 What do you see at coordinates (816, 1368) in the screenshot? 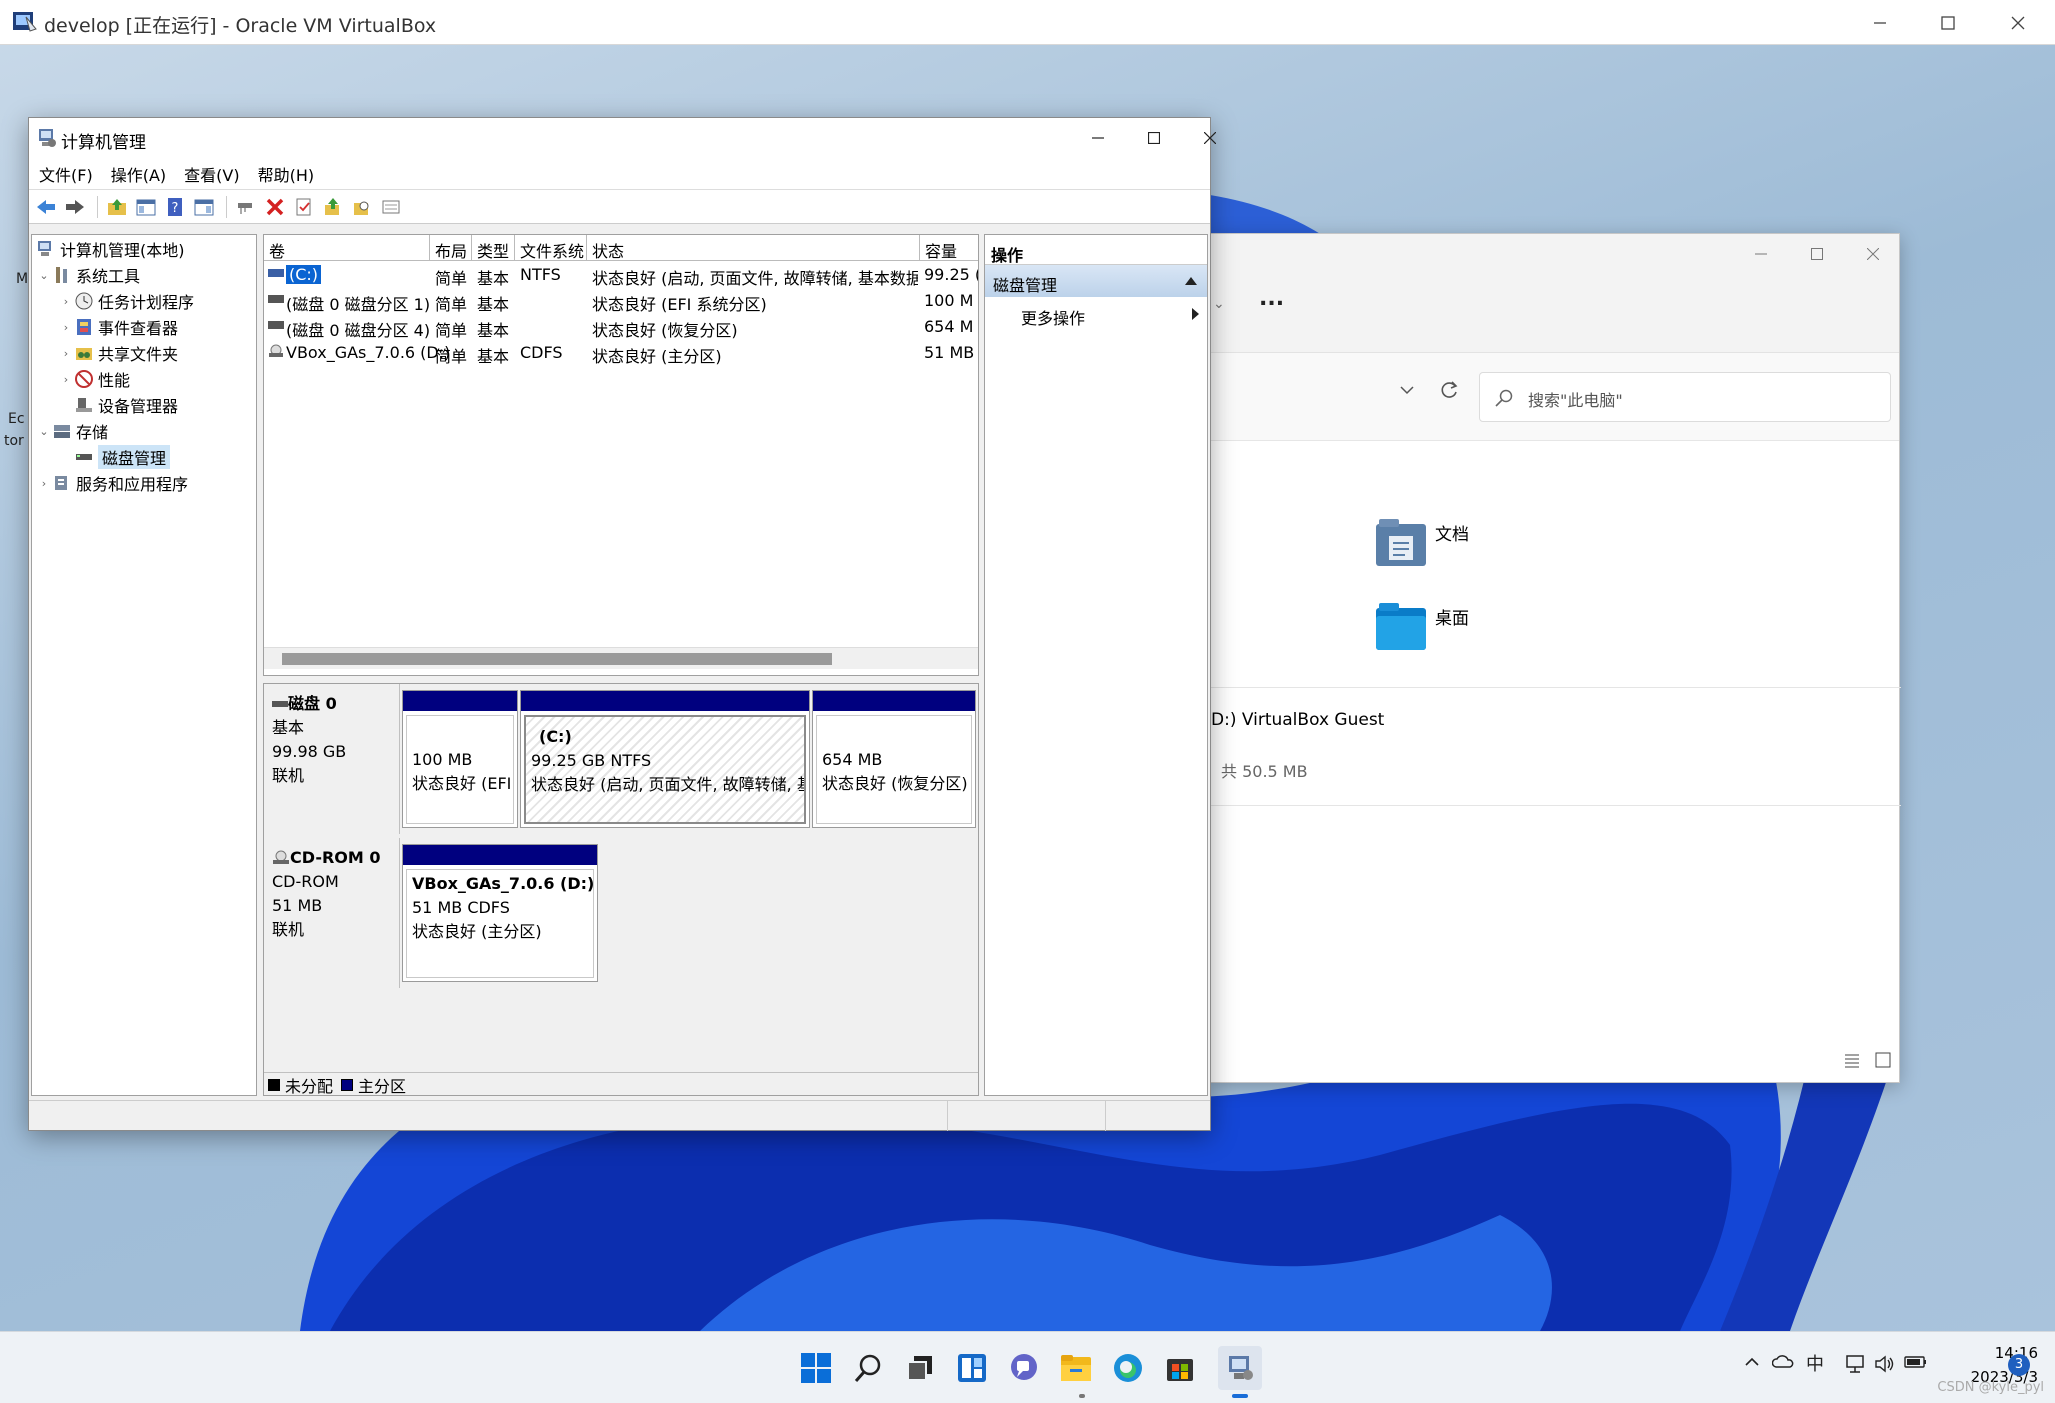
I see `start-windows-icon` at bounding box center [816, 1368].